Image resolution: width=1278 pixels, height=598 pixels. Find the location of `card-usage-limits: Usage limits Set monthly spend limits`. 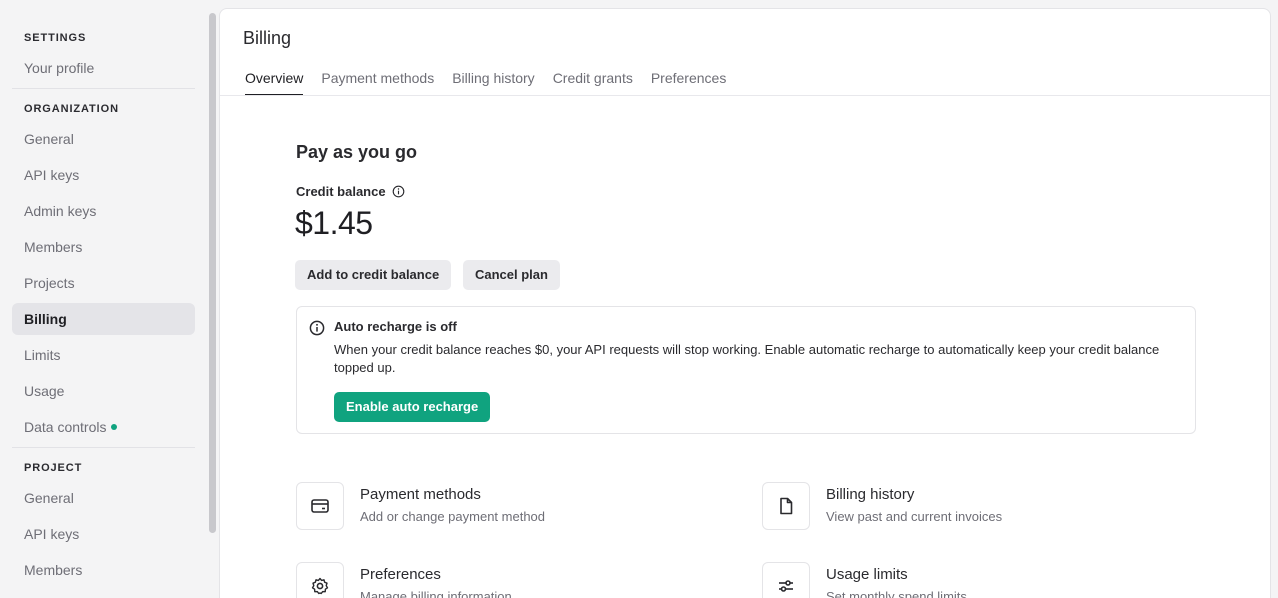

card-usage-limits: Usage limits Set monthly spend limits is located at coordinates (864, 580).